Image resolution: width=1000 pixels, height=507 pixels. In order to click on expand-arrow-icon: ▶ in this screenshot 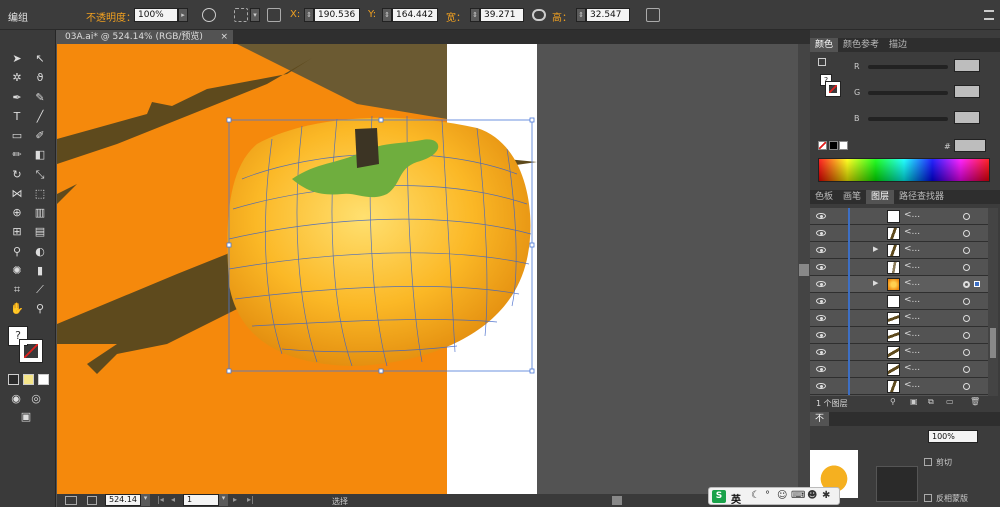, I will do `click(875, 249)`.